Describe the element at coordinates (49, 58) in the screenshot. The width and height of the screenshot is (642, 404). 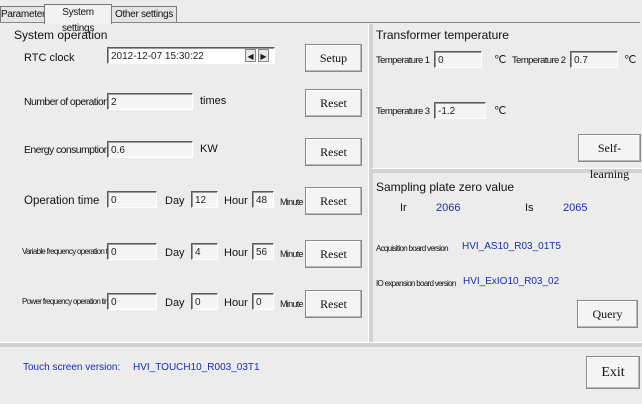
I see `rtc-clock-label: RTC clock` at that location.